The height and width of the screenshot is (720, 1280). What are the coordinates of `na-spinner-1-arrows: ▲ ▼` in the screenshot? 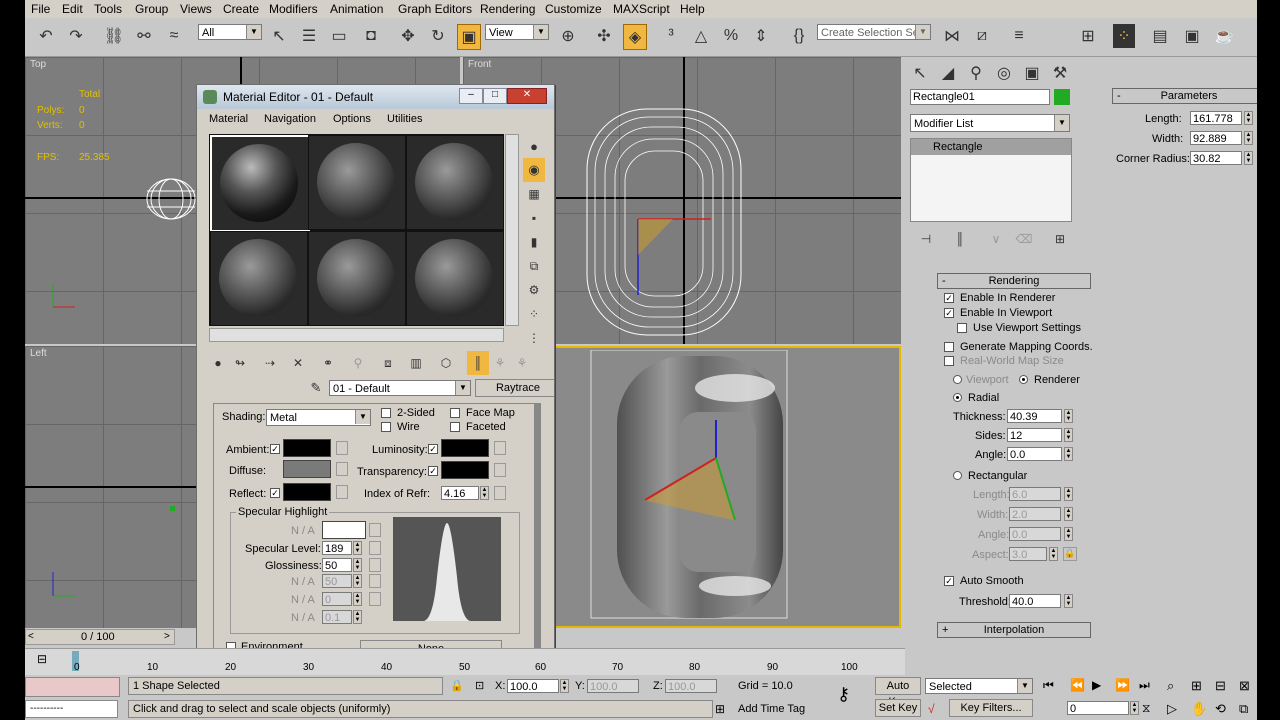 It's located at (357, 581).